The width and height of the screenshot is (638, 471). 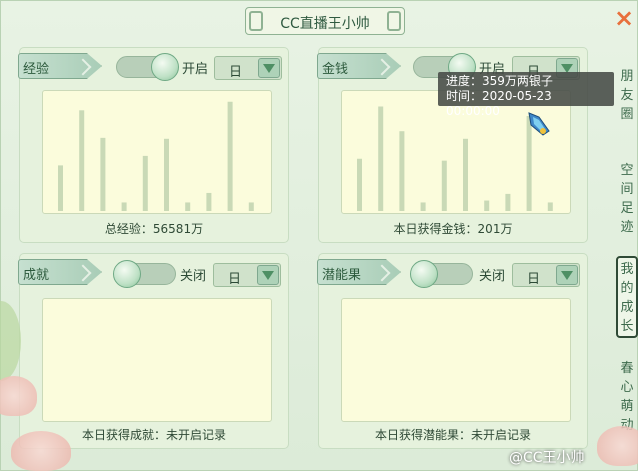 What do you see at coordinates (539, 124) in the screenshot?
I see `gem-cursor-icon` at bounding box center [539, 124].